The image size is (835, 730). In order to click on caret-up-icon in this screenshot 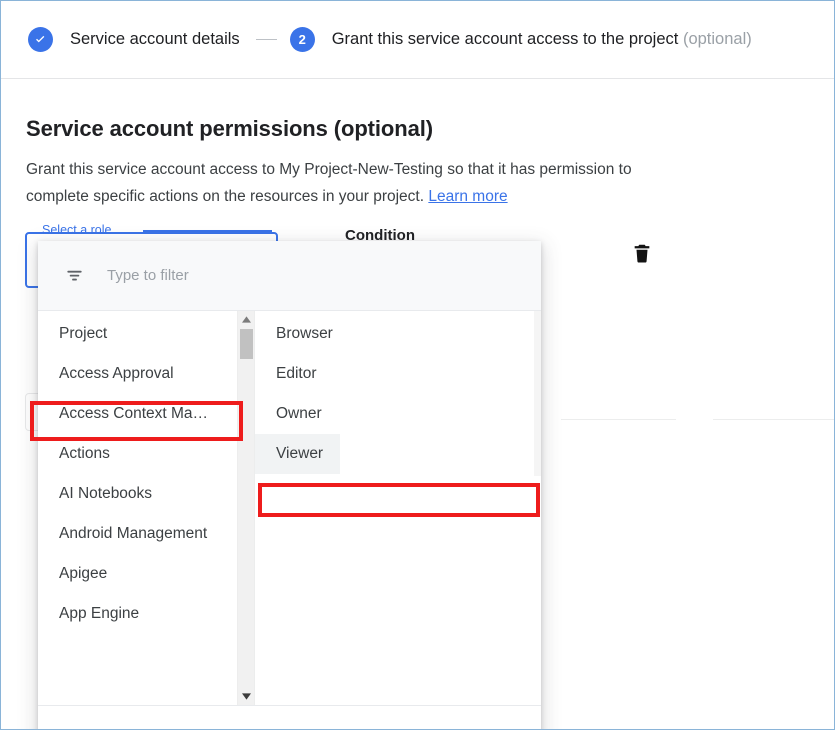, I will do `click(246, 319)`.